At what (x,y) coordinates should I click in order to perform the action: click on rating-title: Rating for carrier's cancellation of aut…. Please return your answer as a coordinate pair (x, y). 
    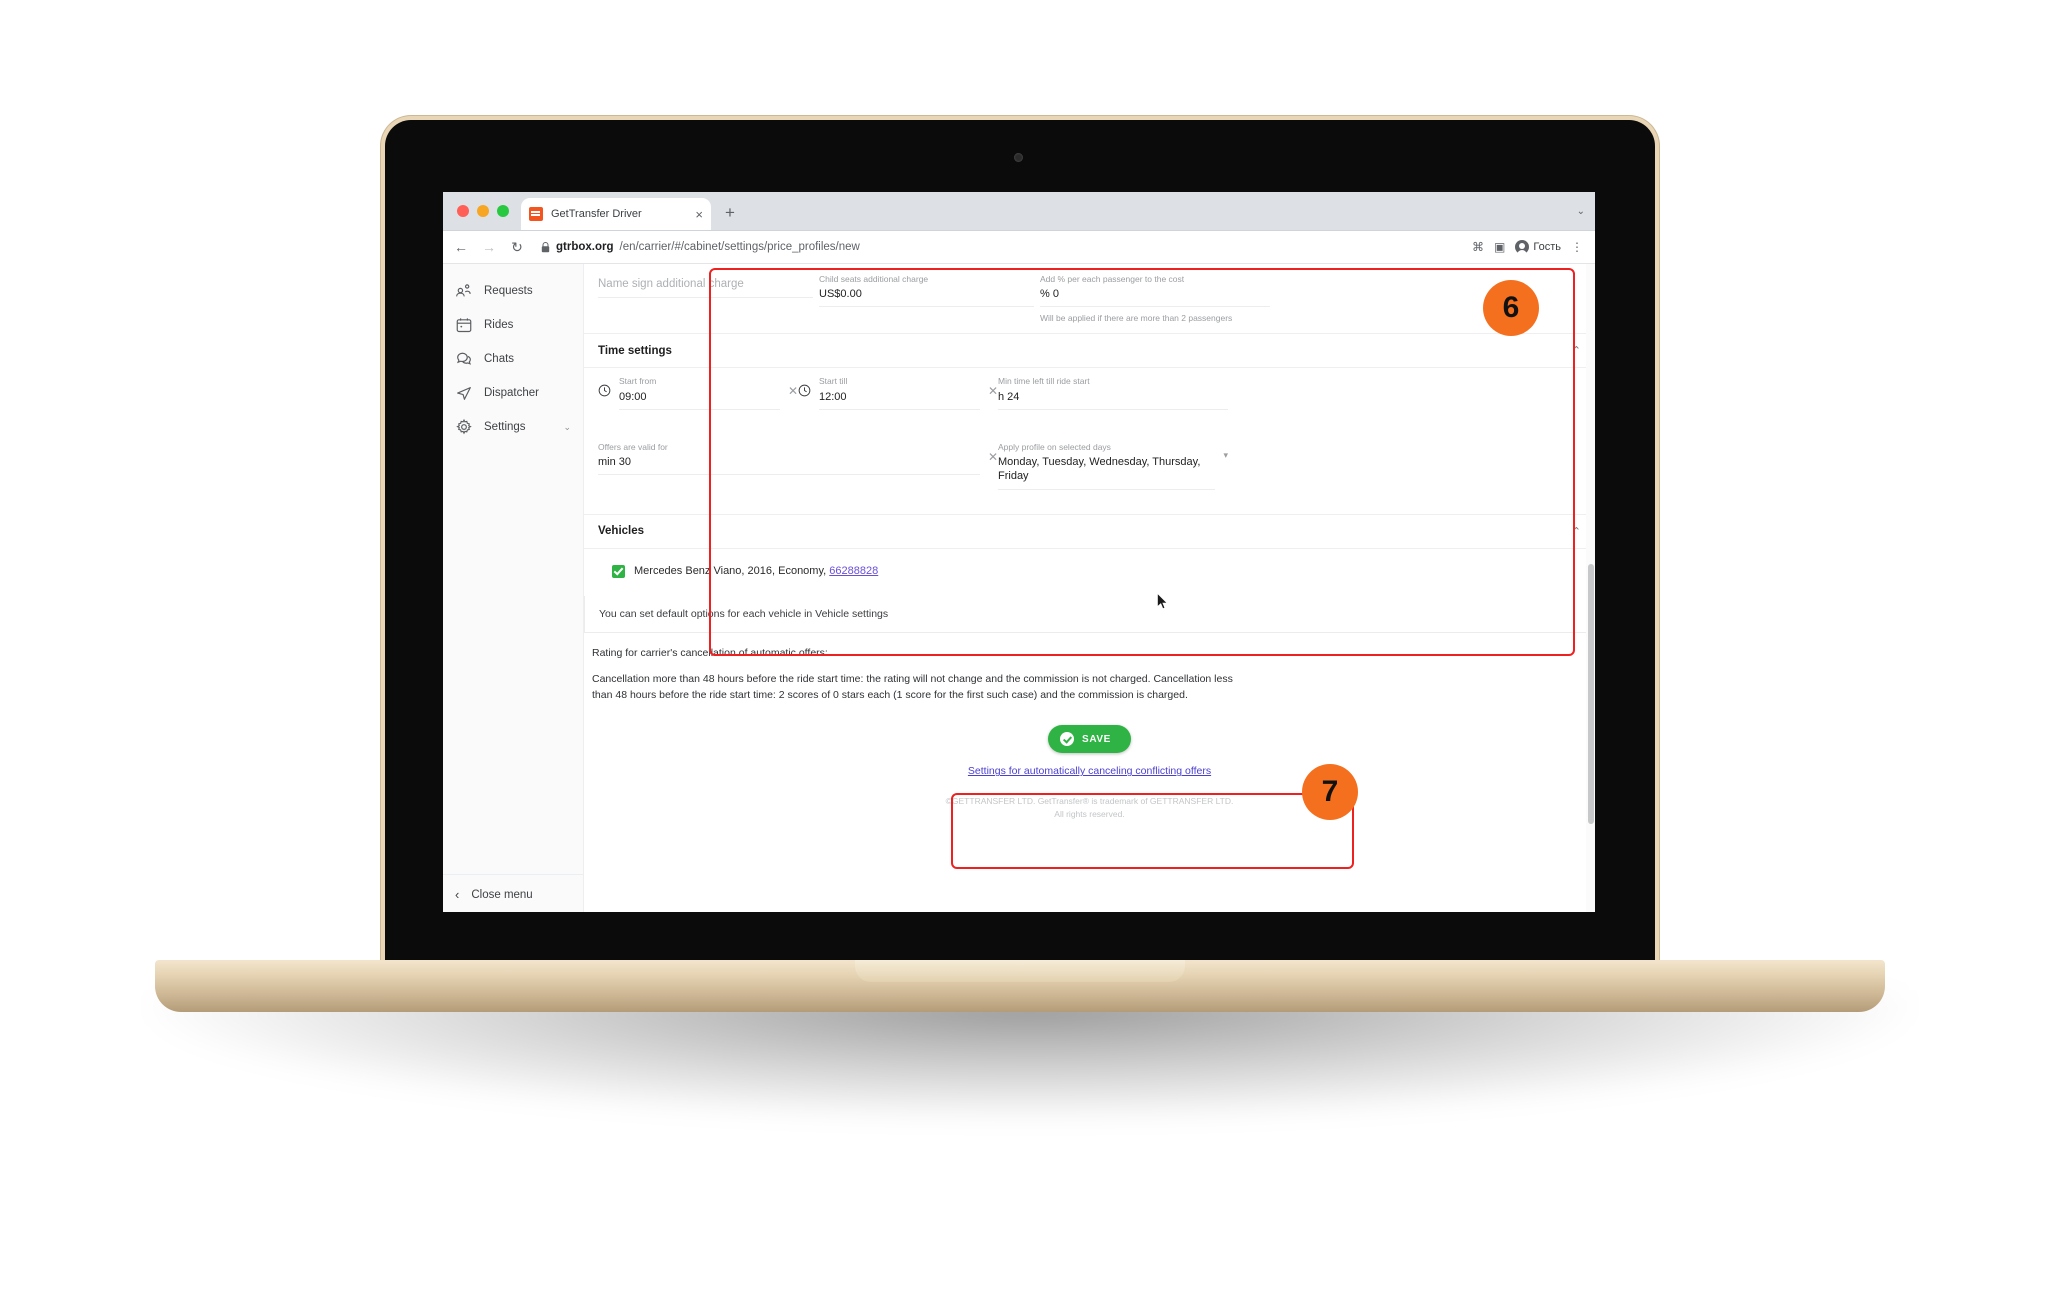
    Looking at the image, I should click on (710, 652).